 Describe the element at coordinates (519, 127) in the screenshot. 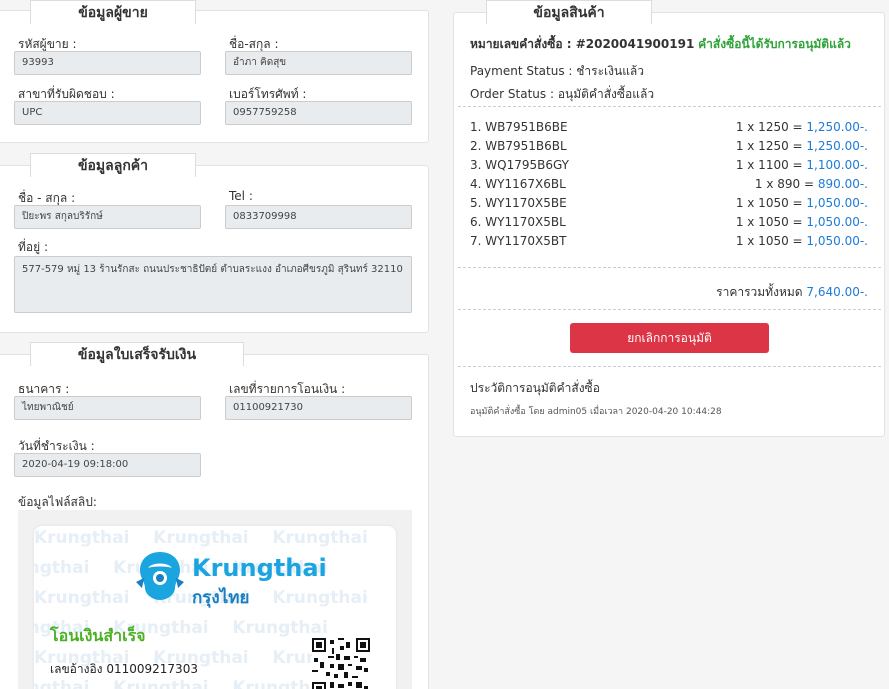

I see `item-name: 1. WB7951B6BE` at that location.